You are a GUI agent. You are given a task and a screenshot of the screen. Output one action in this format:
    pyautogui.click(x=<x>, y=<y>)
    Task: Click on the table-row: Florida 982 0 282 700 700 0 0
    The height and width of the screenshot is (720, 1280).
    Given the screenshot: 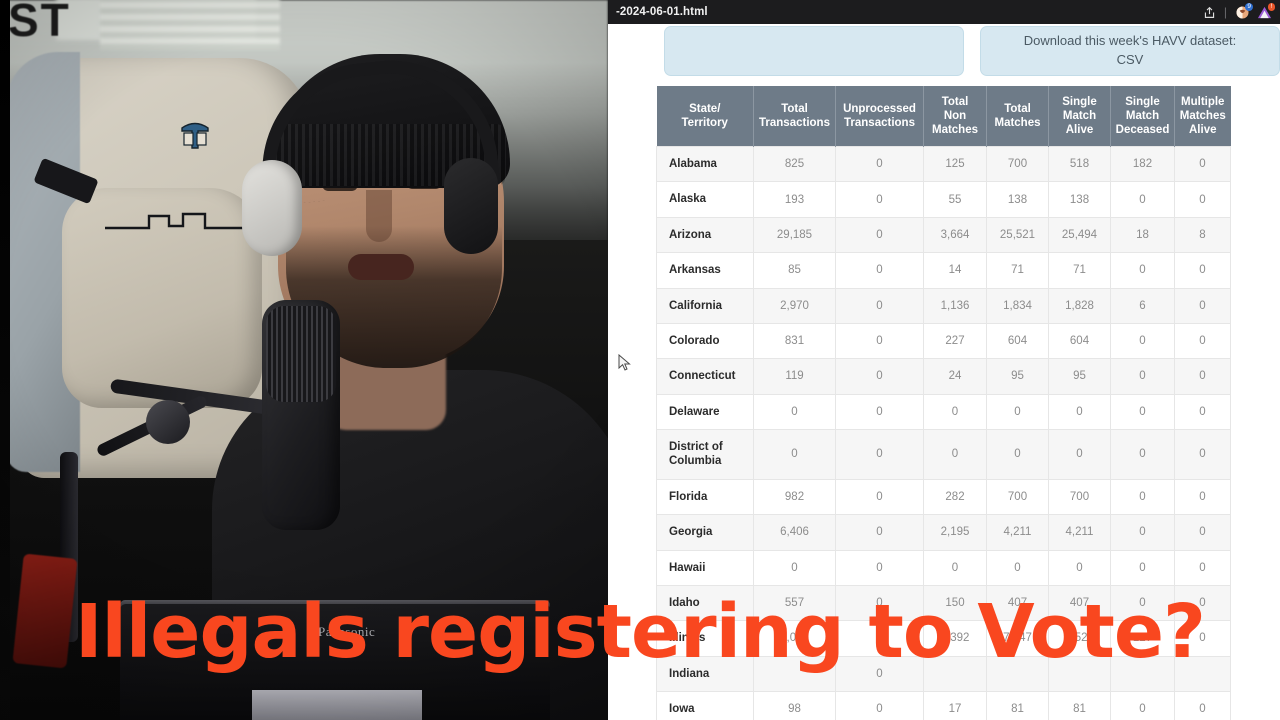 What is the action you would take?
    pyautogui.click(x=943, y=497)
    